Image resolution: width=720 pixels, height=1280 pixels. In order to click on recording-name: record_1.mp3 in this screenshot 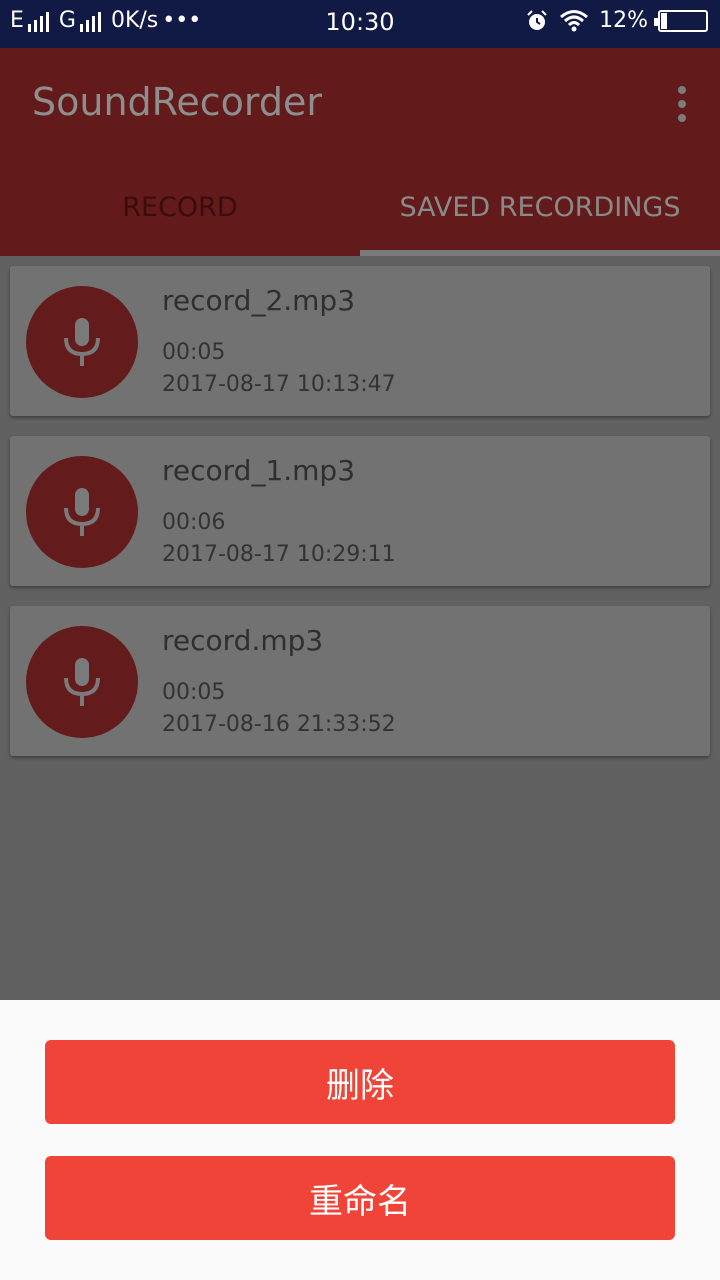, I will do `click(259, 470)`.